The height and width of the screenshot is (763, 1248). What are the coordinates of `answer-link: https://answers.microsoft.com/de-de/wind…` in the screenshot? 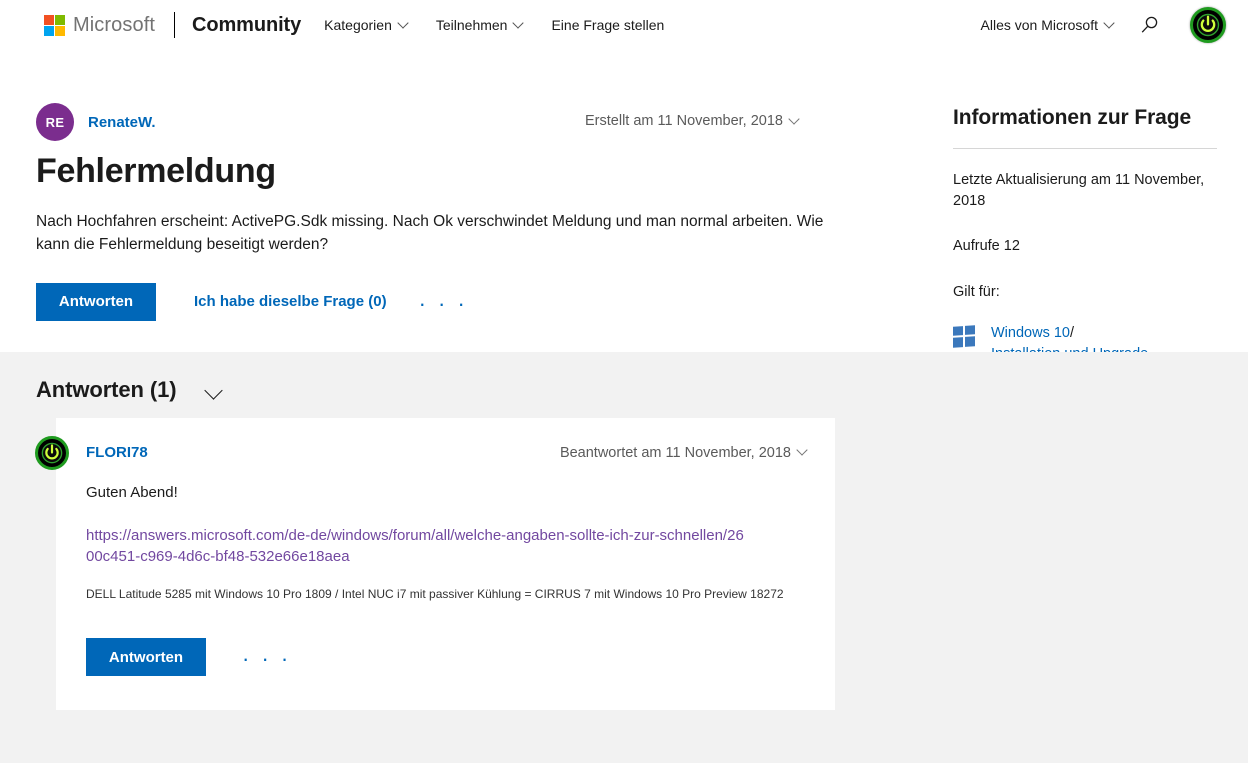 It's located at (416, 546).